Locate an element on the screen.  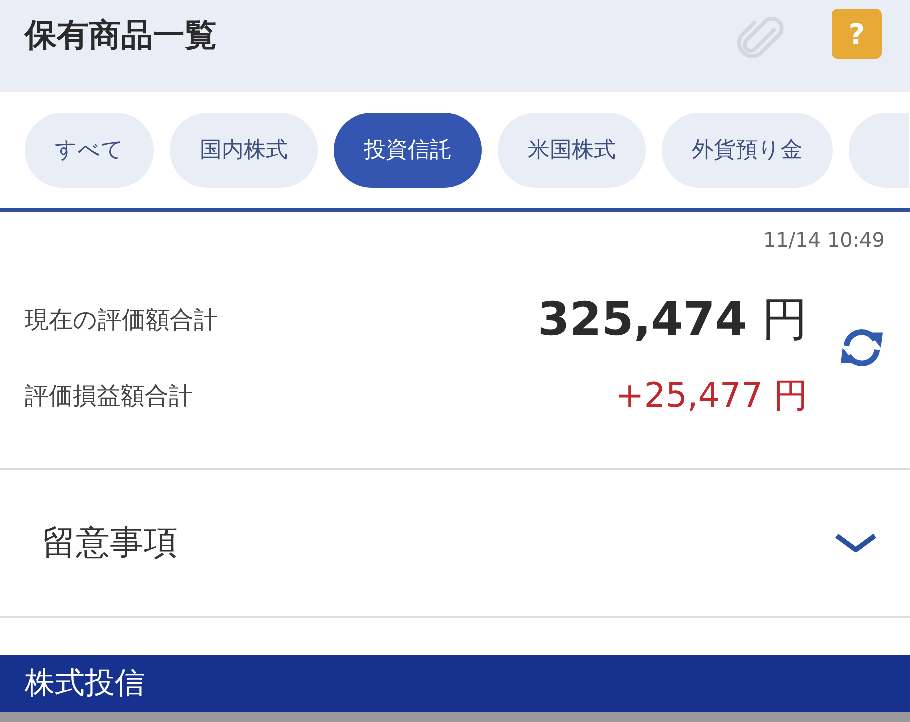
filter-tab: 外貨預り金 is located at coordinates (747, 150).